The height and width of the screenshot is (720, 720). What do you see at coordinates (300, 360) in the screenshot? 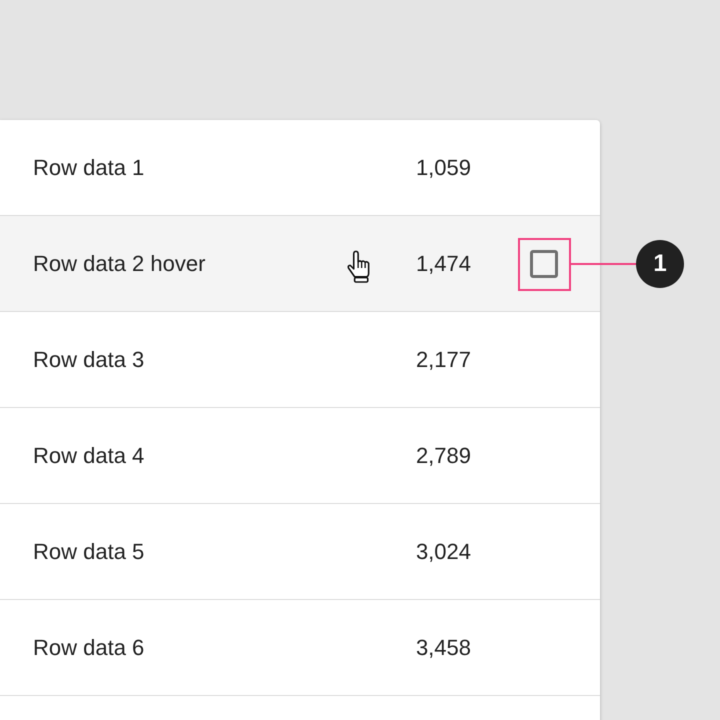
I see `table-row: Row data 3 2,177` at bounding box center [300, 360].